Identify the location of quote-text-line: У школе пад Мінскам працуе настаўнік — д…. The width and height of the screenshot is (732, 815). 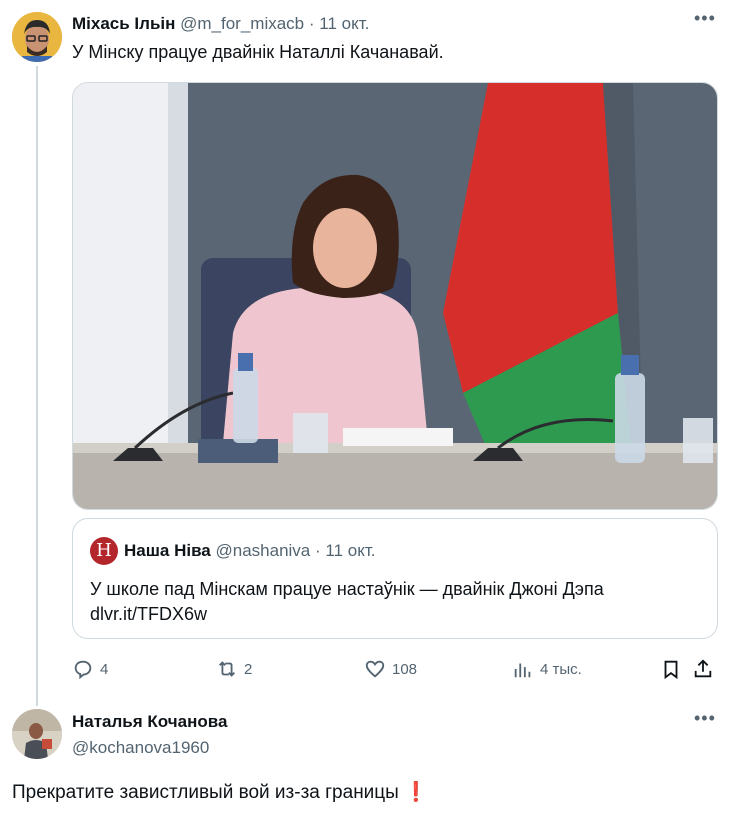
(347, 589).